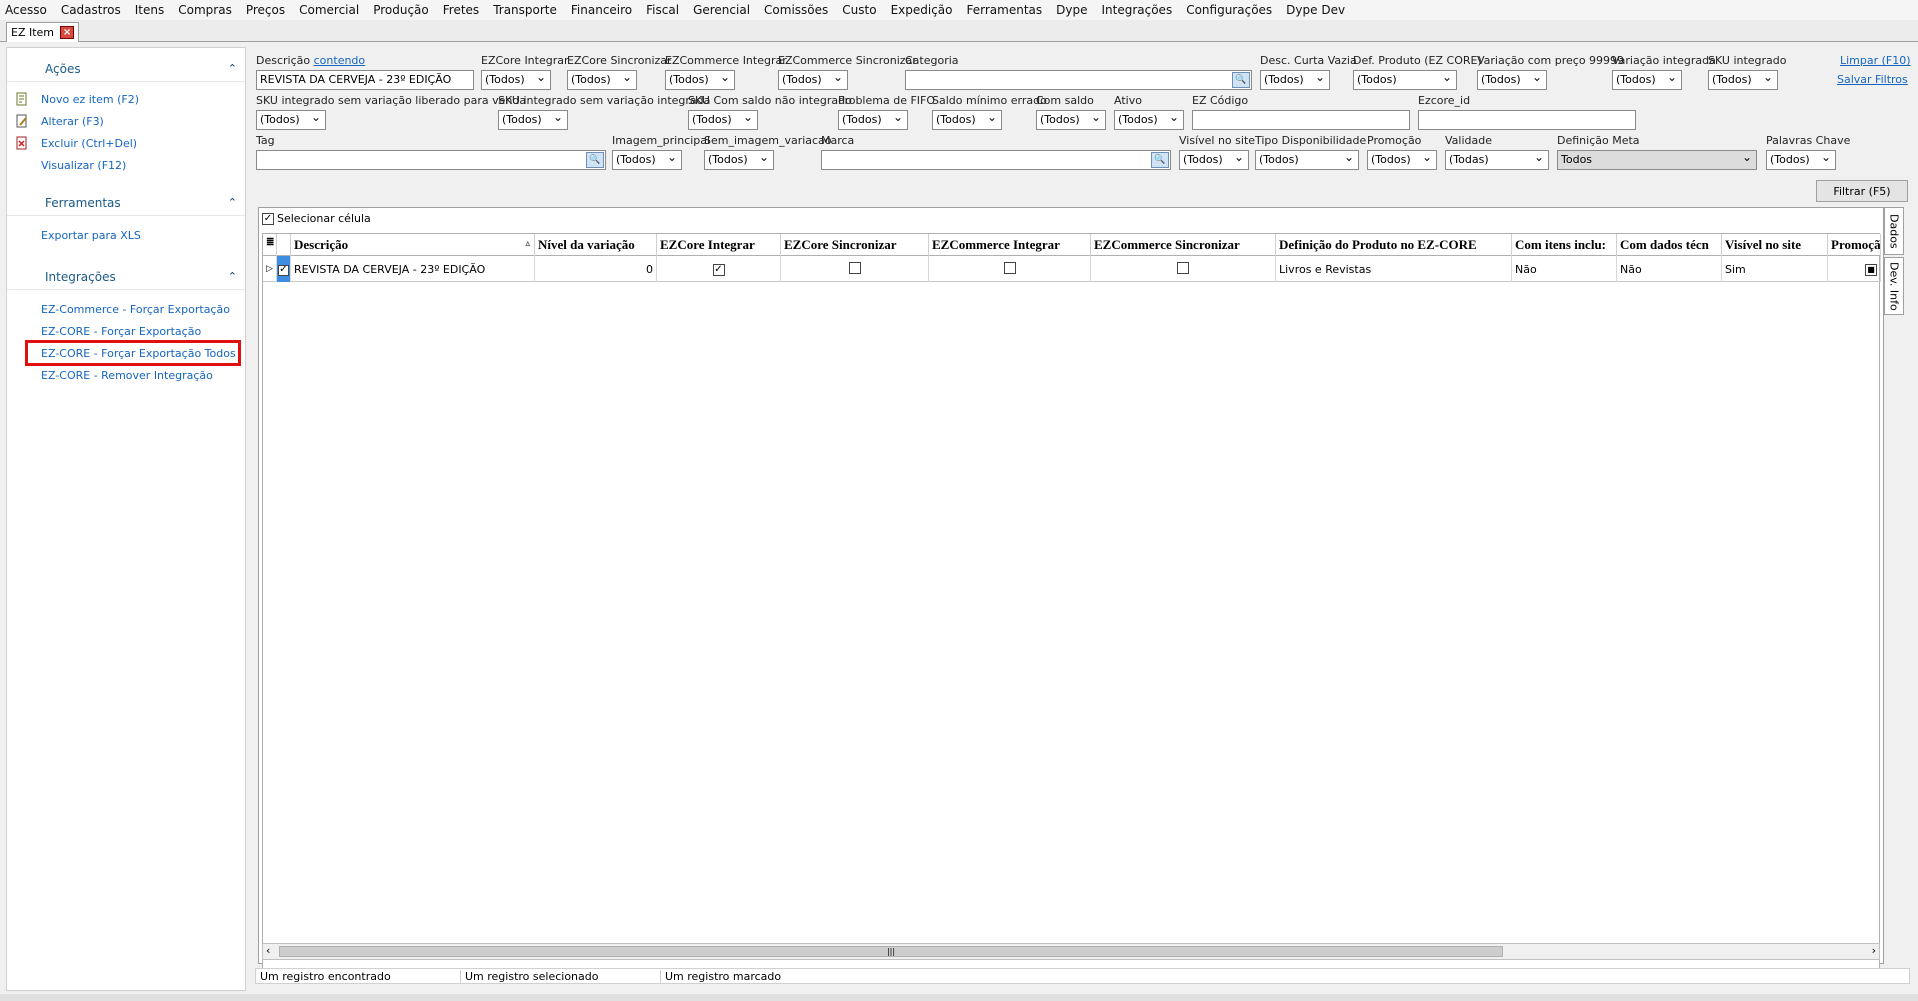  Describe the element at coordinates (1862, 191) in the screenshot. I see `filtrar-button: Filtrar (F5)` at that location.